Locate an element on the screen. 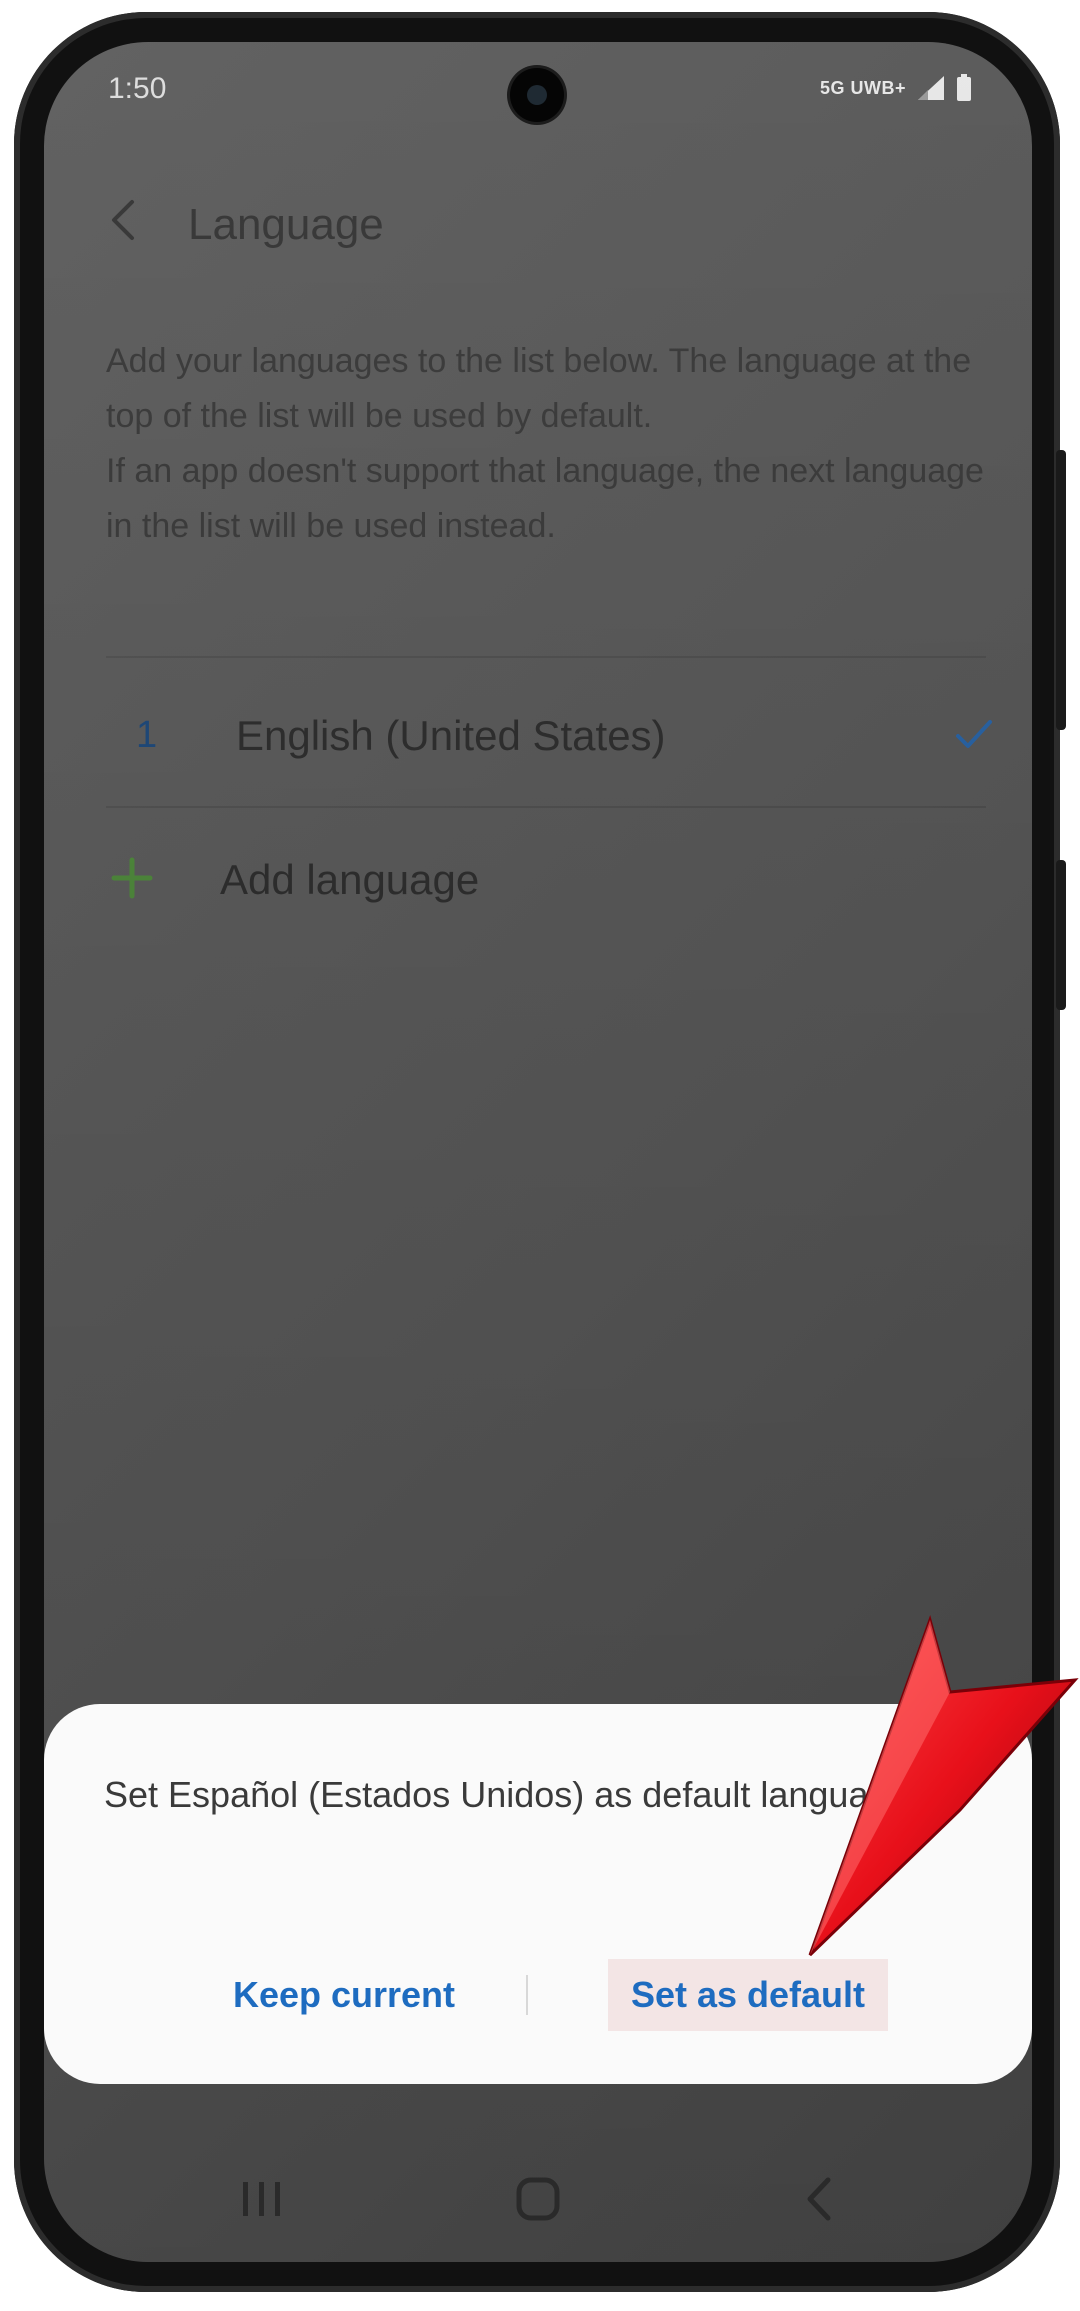 Image resolution: width=1080 pixels, height=2311 pixels. nav-back-button is located at coordinates (818, 2199).